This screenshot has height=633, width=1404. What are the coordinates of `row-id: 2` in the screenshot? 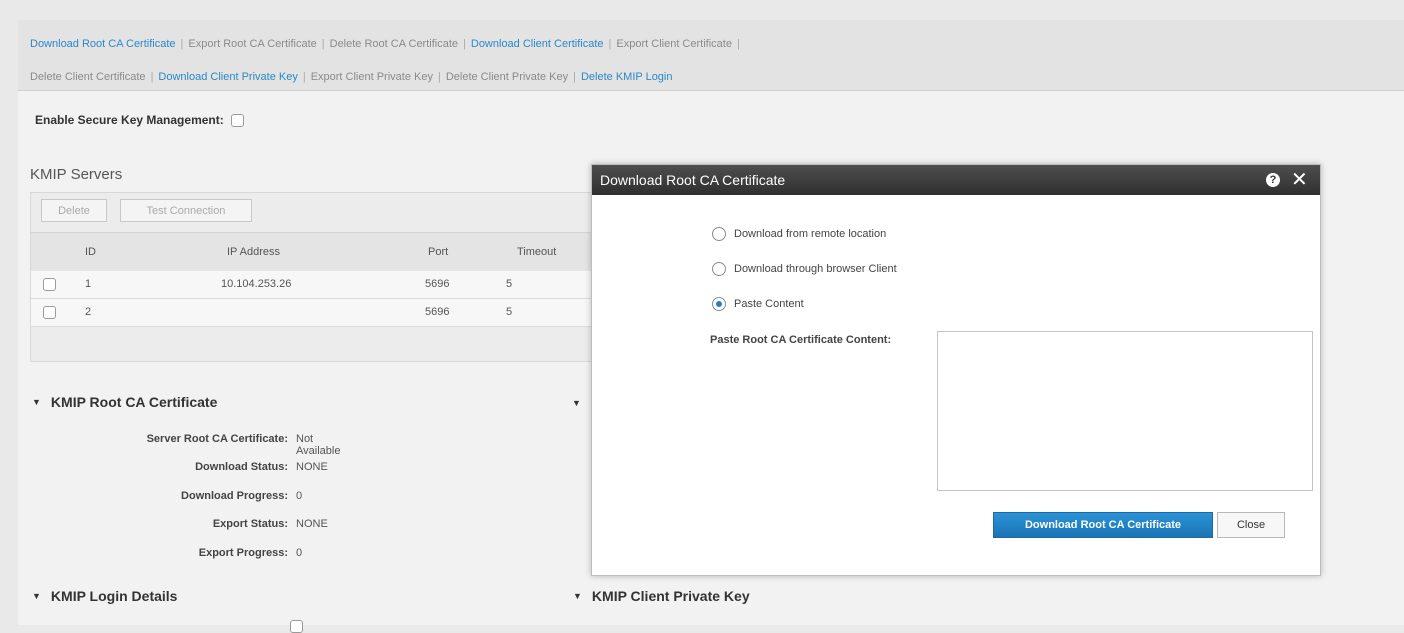 It's located at (88, 312).